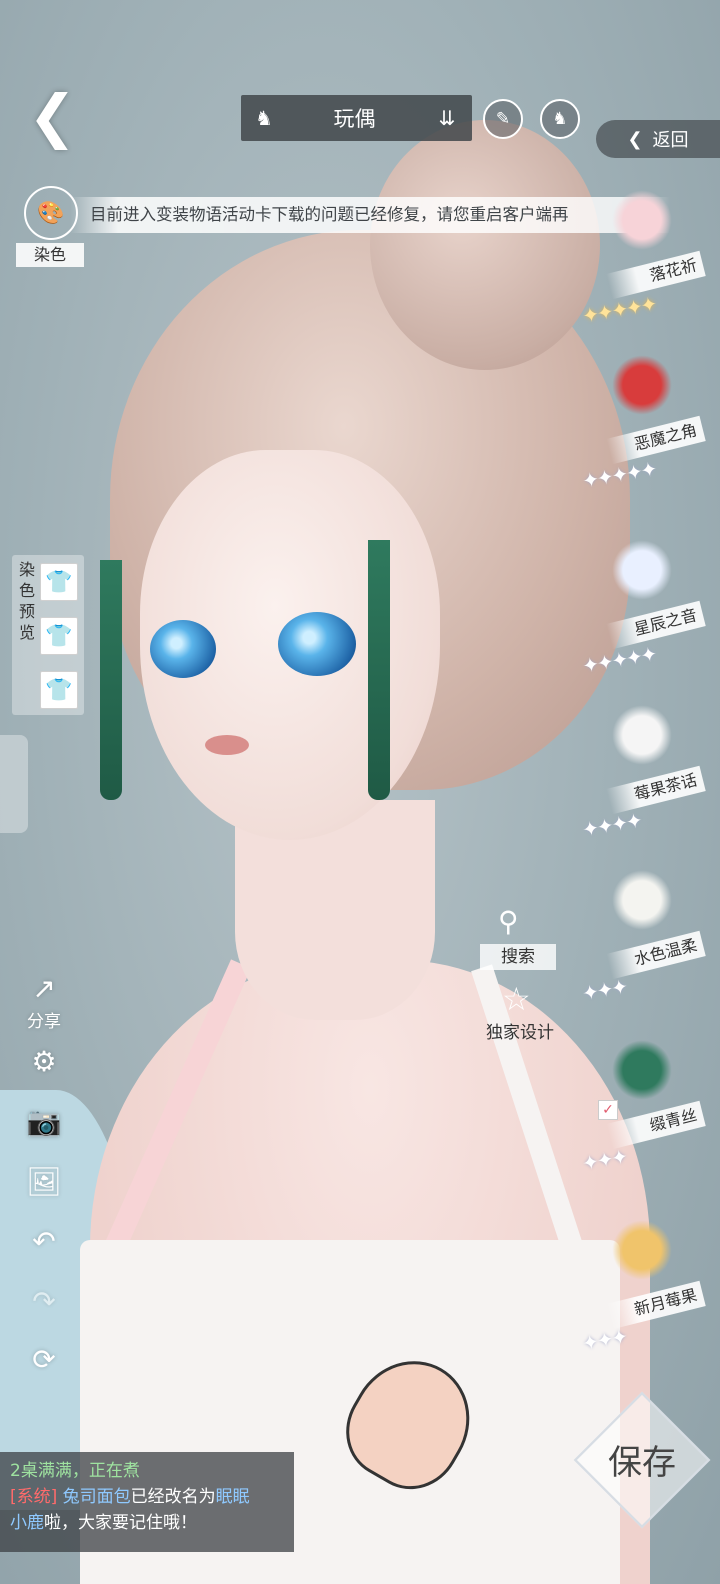  I want to click on dye-preset-2: 👕, so click(59, 636).